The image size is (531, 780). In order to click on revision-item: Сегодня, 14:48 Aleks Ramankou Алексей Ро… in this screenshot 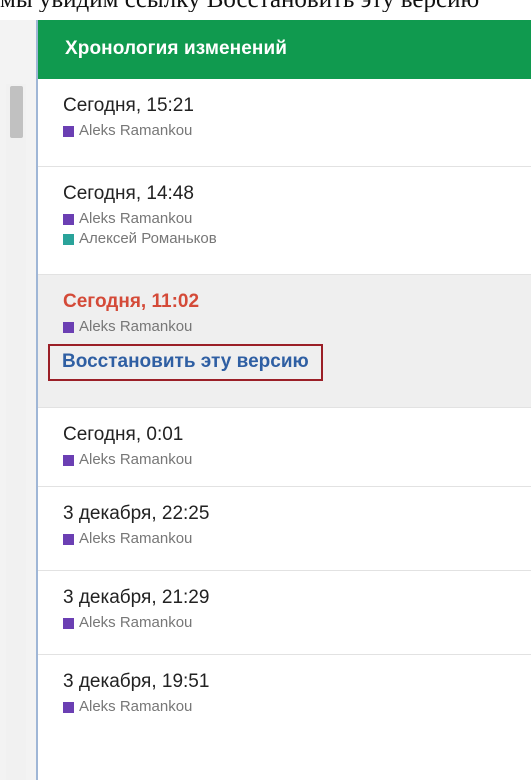, I will do `click(284, 221)`.